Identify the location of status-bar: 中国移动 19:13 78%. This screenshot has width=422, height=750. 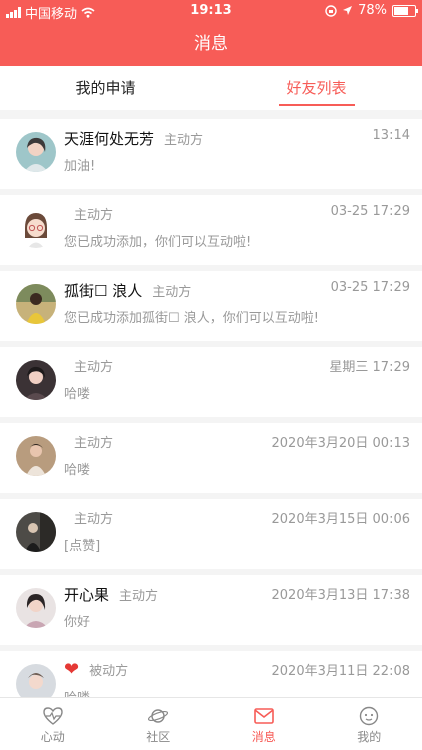
(211, 11).